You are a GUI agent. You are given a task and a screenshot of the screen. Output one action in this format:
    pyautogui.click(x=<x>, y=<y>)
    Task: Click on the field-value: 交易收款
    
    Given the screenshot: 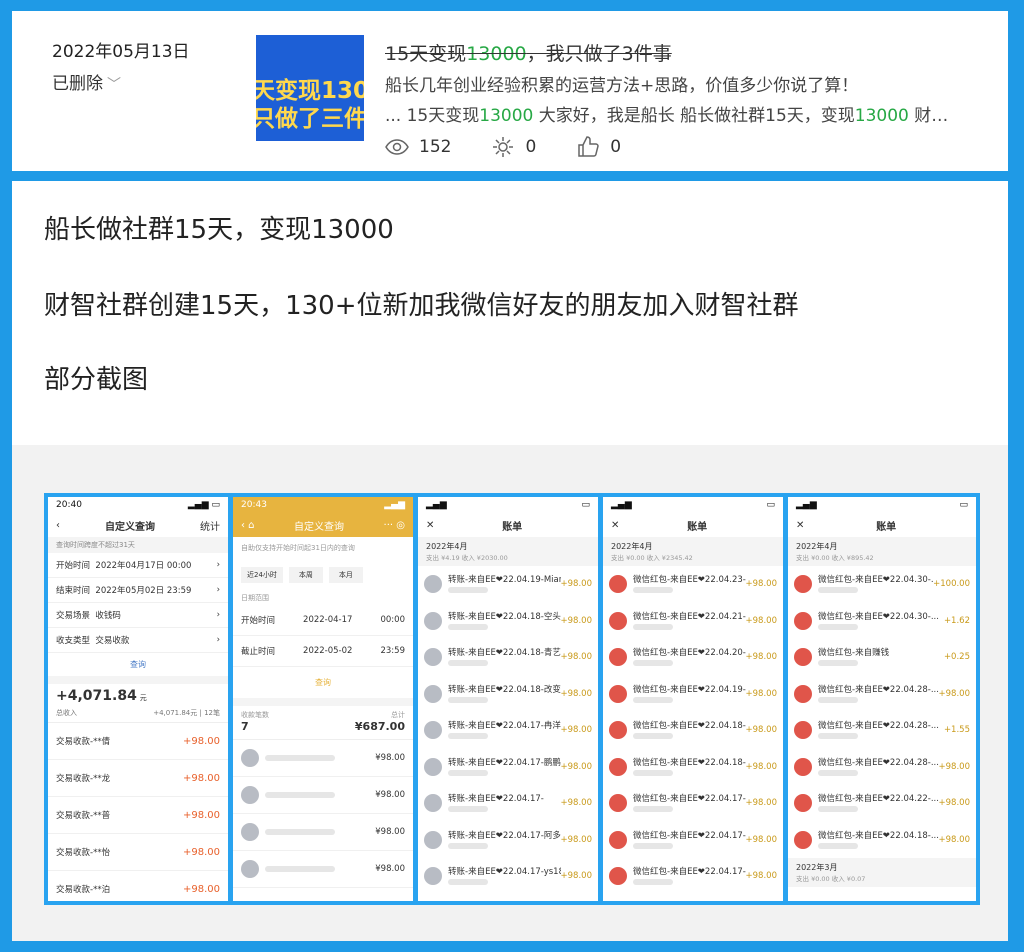 What is the action you would take?
    pyautogui.click(x=112, y=641)
    